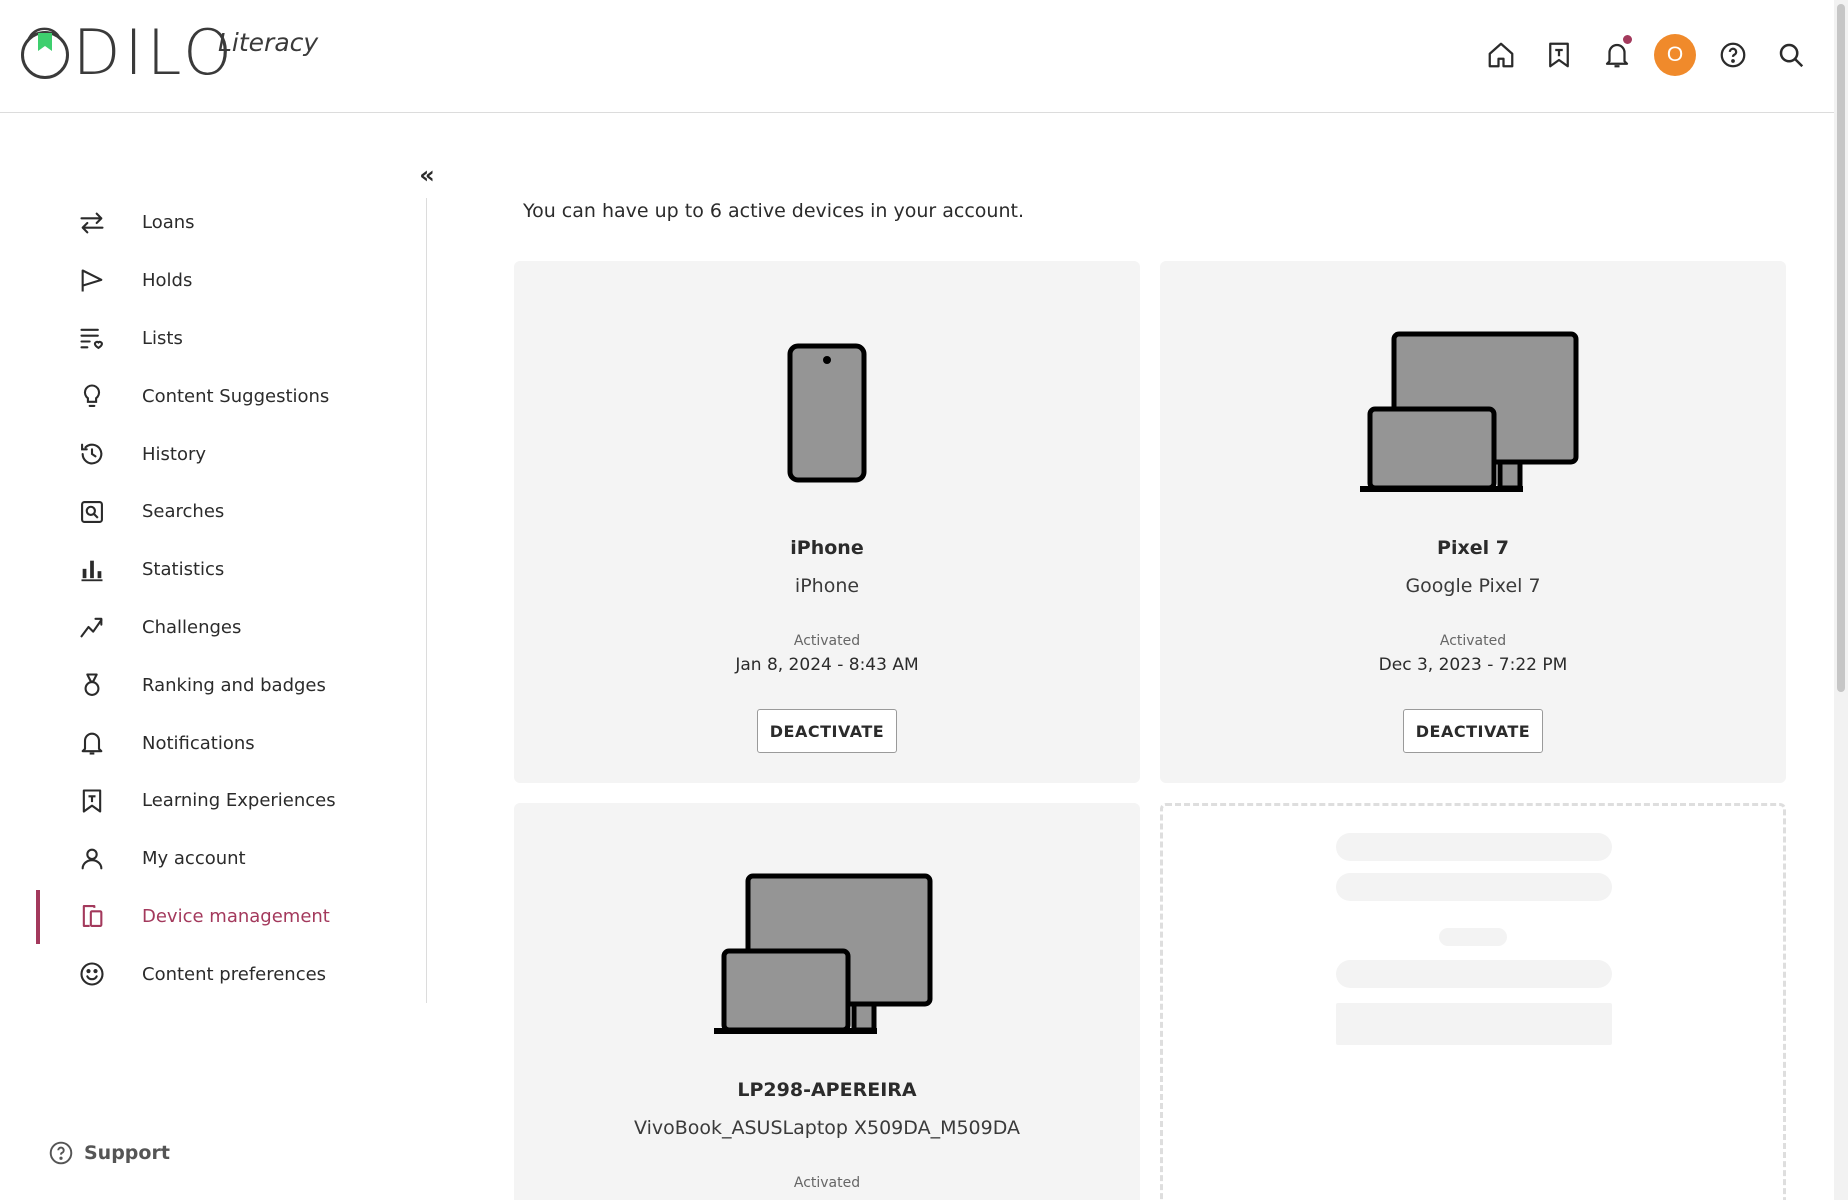 This screenshot has height=1200, width=1848. I want to click on sidebar-item-holds: Holds, so click(226, 281).